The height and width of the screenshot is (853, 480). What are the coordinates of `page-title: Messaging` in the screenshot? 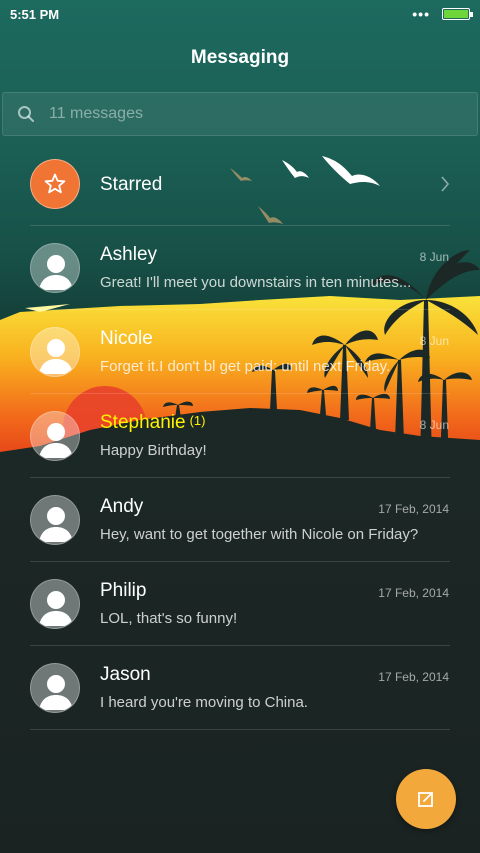 It's located at (240, 57).